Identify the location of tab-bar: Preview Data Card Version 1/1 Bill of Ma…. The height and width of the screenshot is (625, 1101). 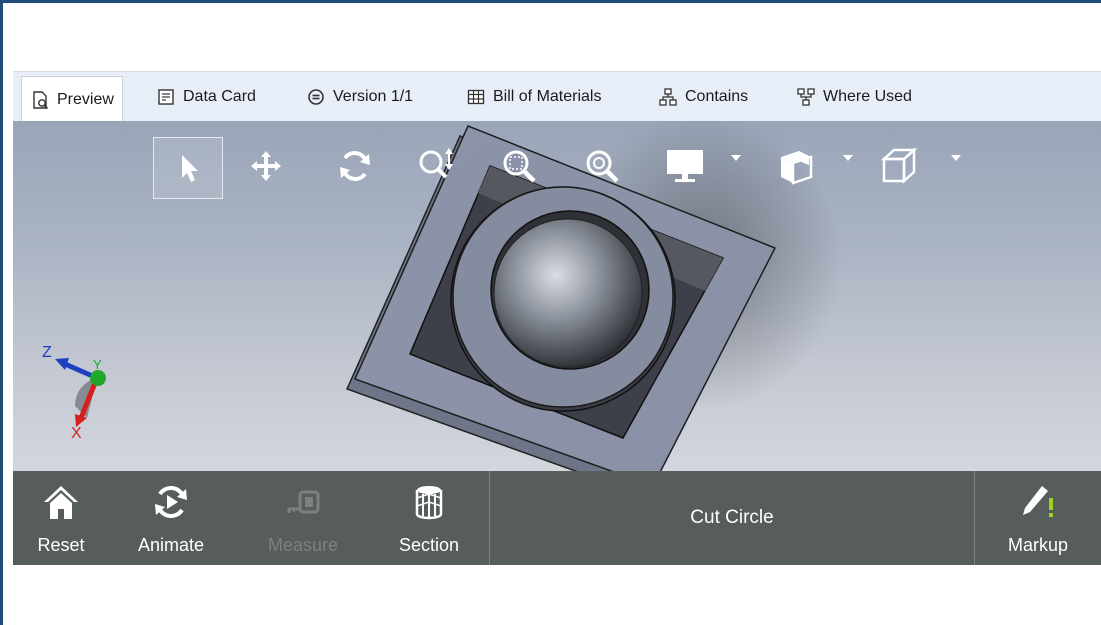
(557, 96).